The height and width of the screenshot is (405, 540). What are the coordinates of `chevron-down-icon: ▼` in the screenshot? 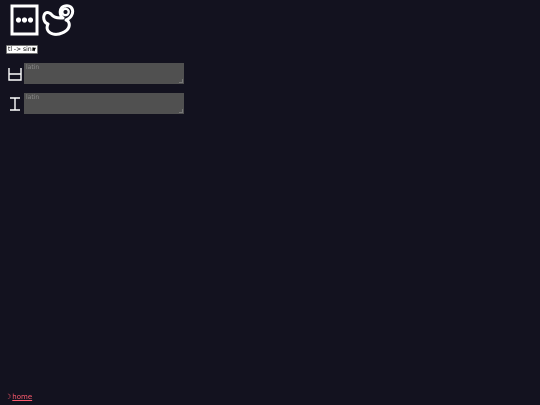 It's located at (34, 50).